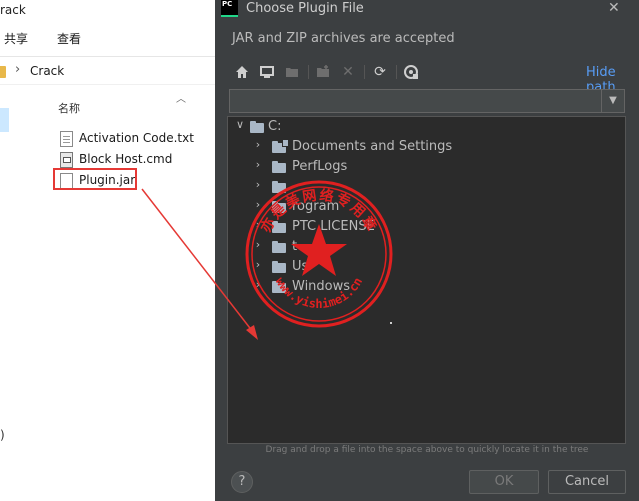  What do you see at coordinates (504, 482) in the screenshot?
I see `ok-button: OK` at bounding box center [504, 482].